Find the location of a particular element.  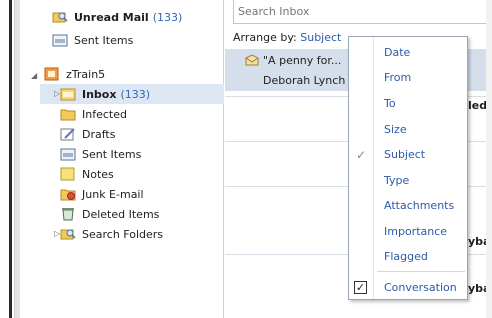

inbox-count: (133) is located at coordinates (135, 94).